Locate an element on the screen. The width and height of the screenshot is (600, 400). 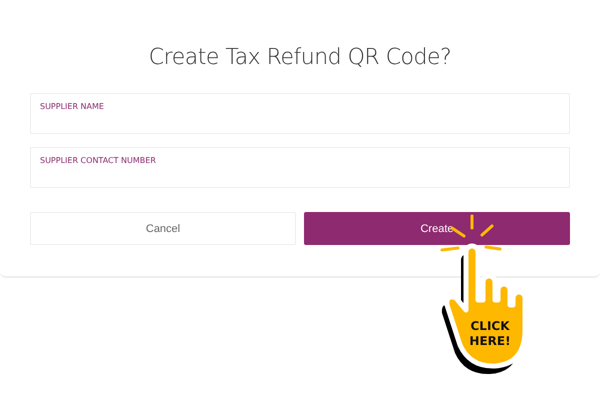
cancel-button: Cancel is located at coordinates (163, 228).